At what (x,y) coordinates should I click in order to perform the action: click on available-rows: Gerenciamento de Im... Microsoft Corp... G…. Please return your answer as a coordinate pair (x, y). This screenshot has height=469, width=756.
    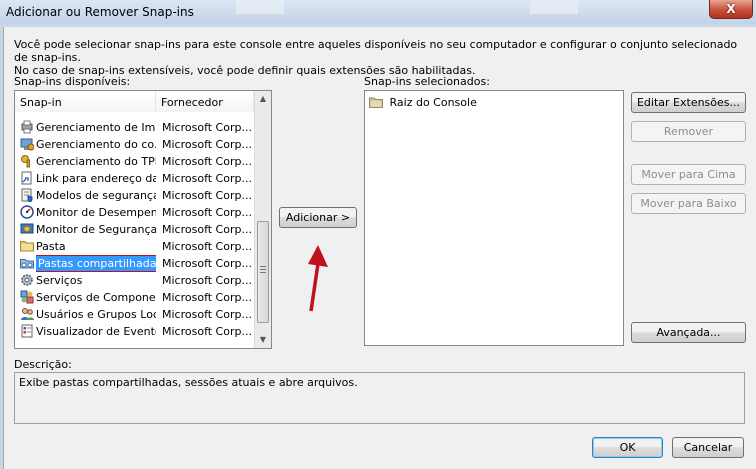
    Looking at the image, I should click on (134, 229).